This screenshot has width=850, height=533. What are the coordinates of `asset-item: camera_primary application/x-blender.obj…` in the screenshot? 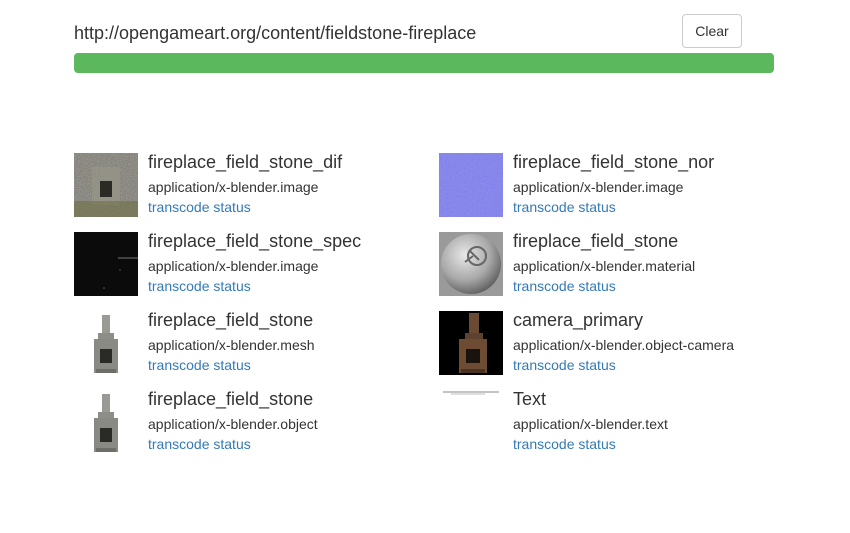 It's located at (606, 350).